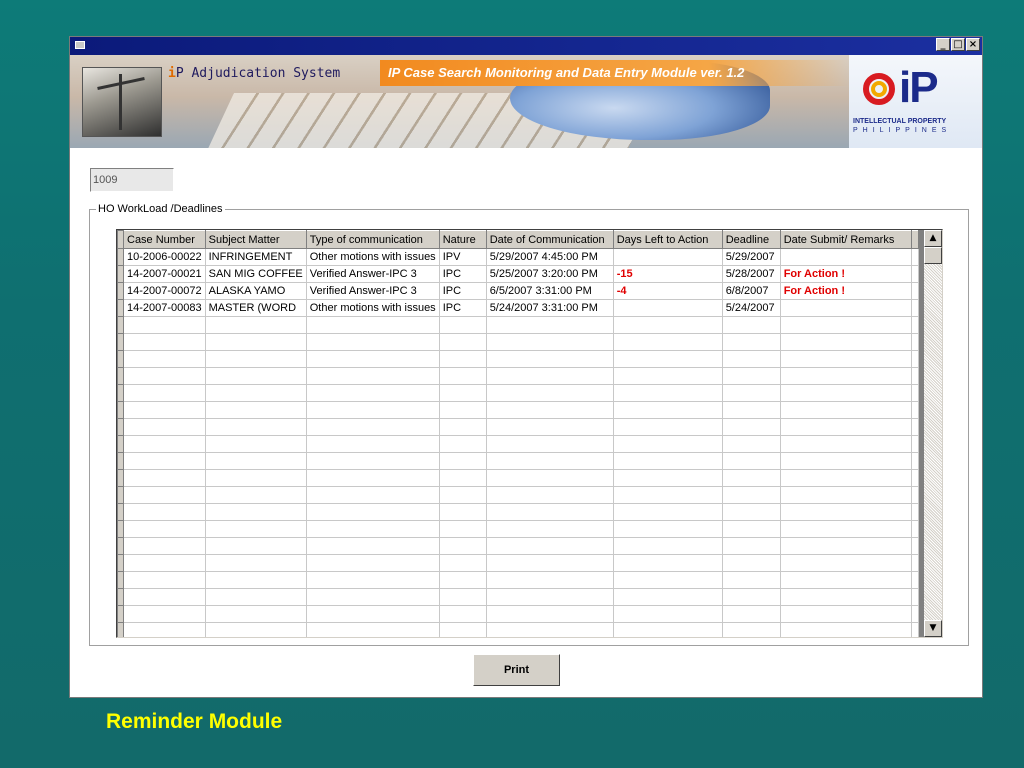 Image resolution: width=1024 pixels, height=768 pixels. What do you see at coordinates (255, 274) in the screenshot?
I see `table-cell: SAN MIG COFFEE` at bounding box center [255, 274].